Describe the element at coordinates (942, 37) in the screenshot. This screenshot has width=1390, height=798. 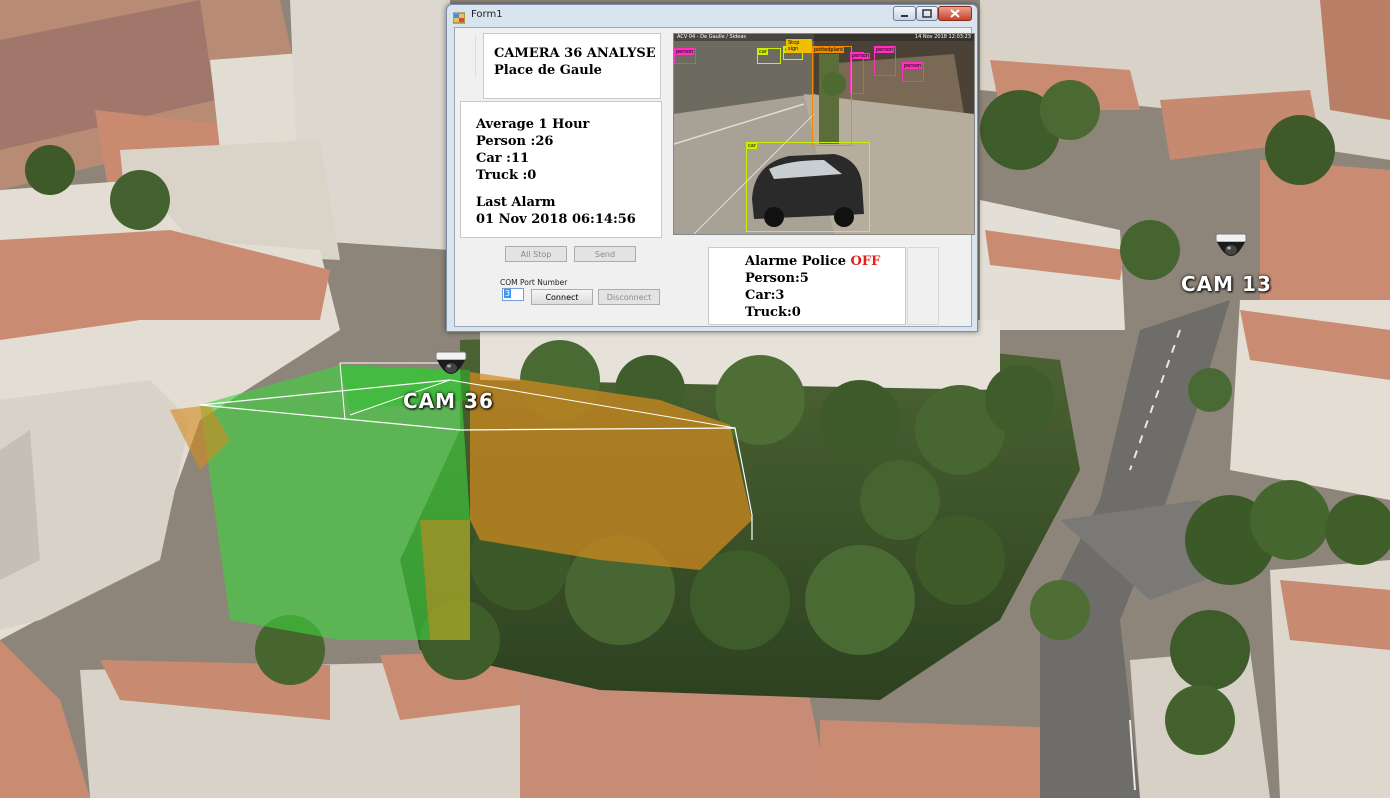
I see `feed-overlay-right: 14 Nov 2018 12:03:23` at that location.